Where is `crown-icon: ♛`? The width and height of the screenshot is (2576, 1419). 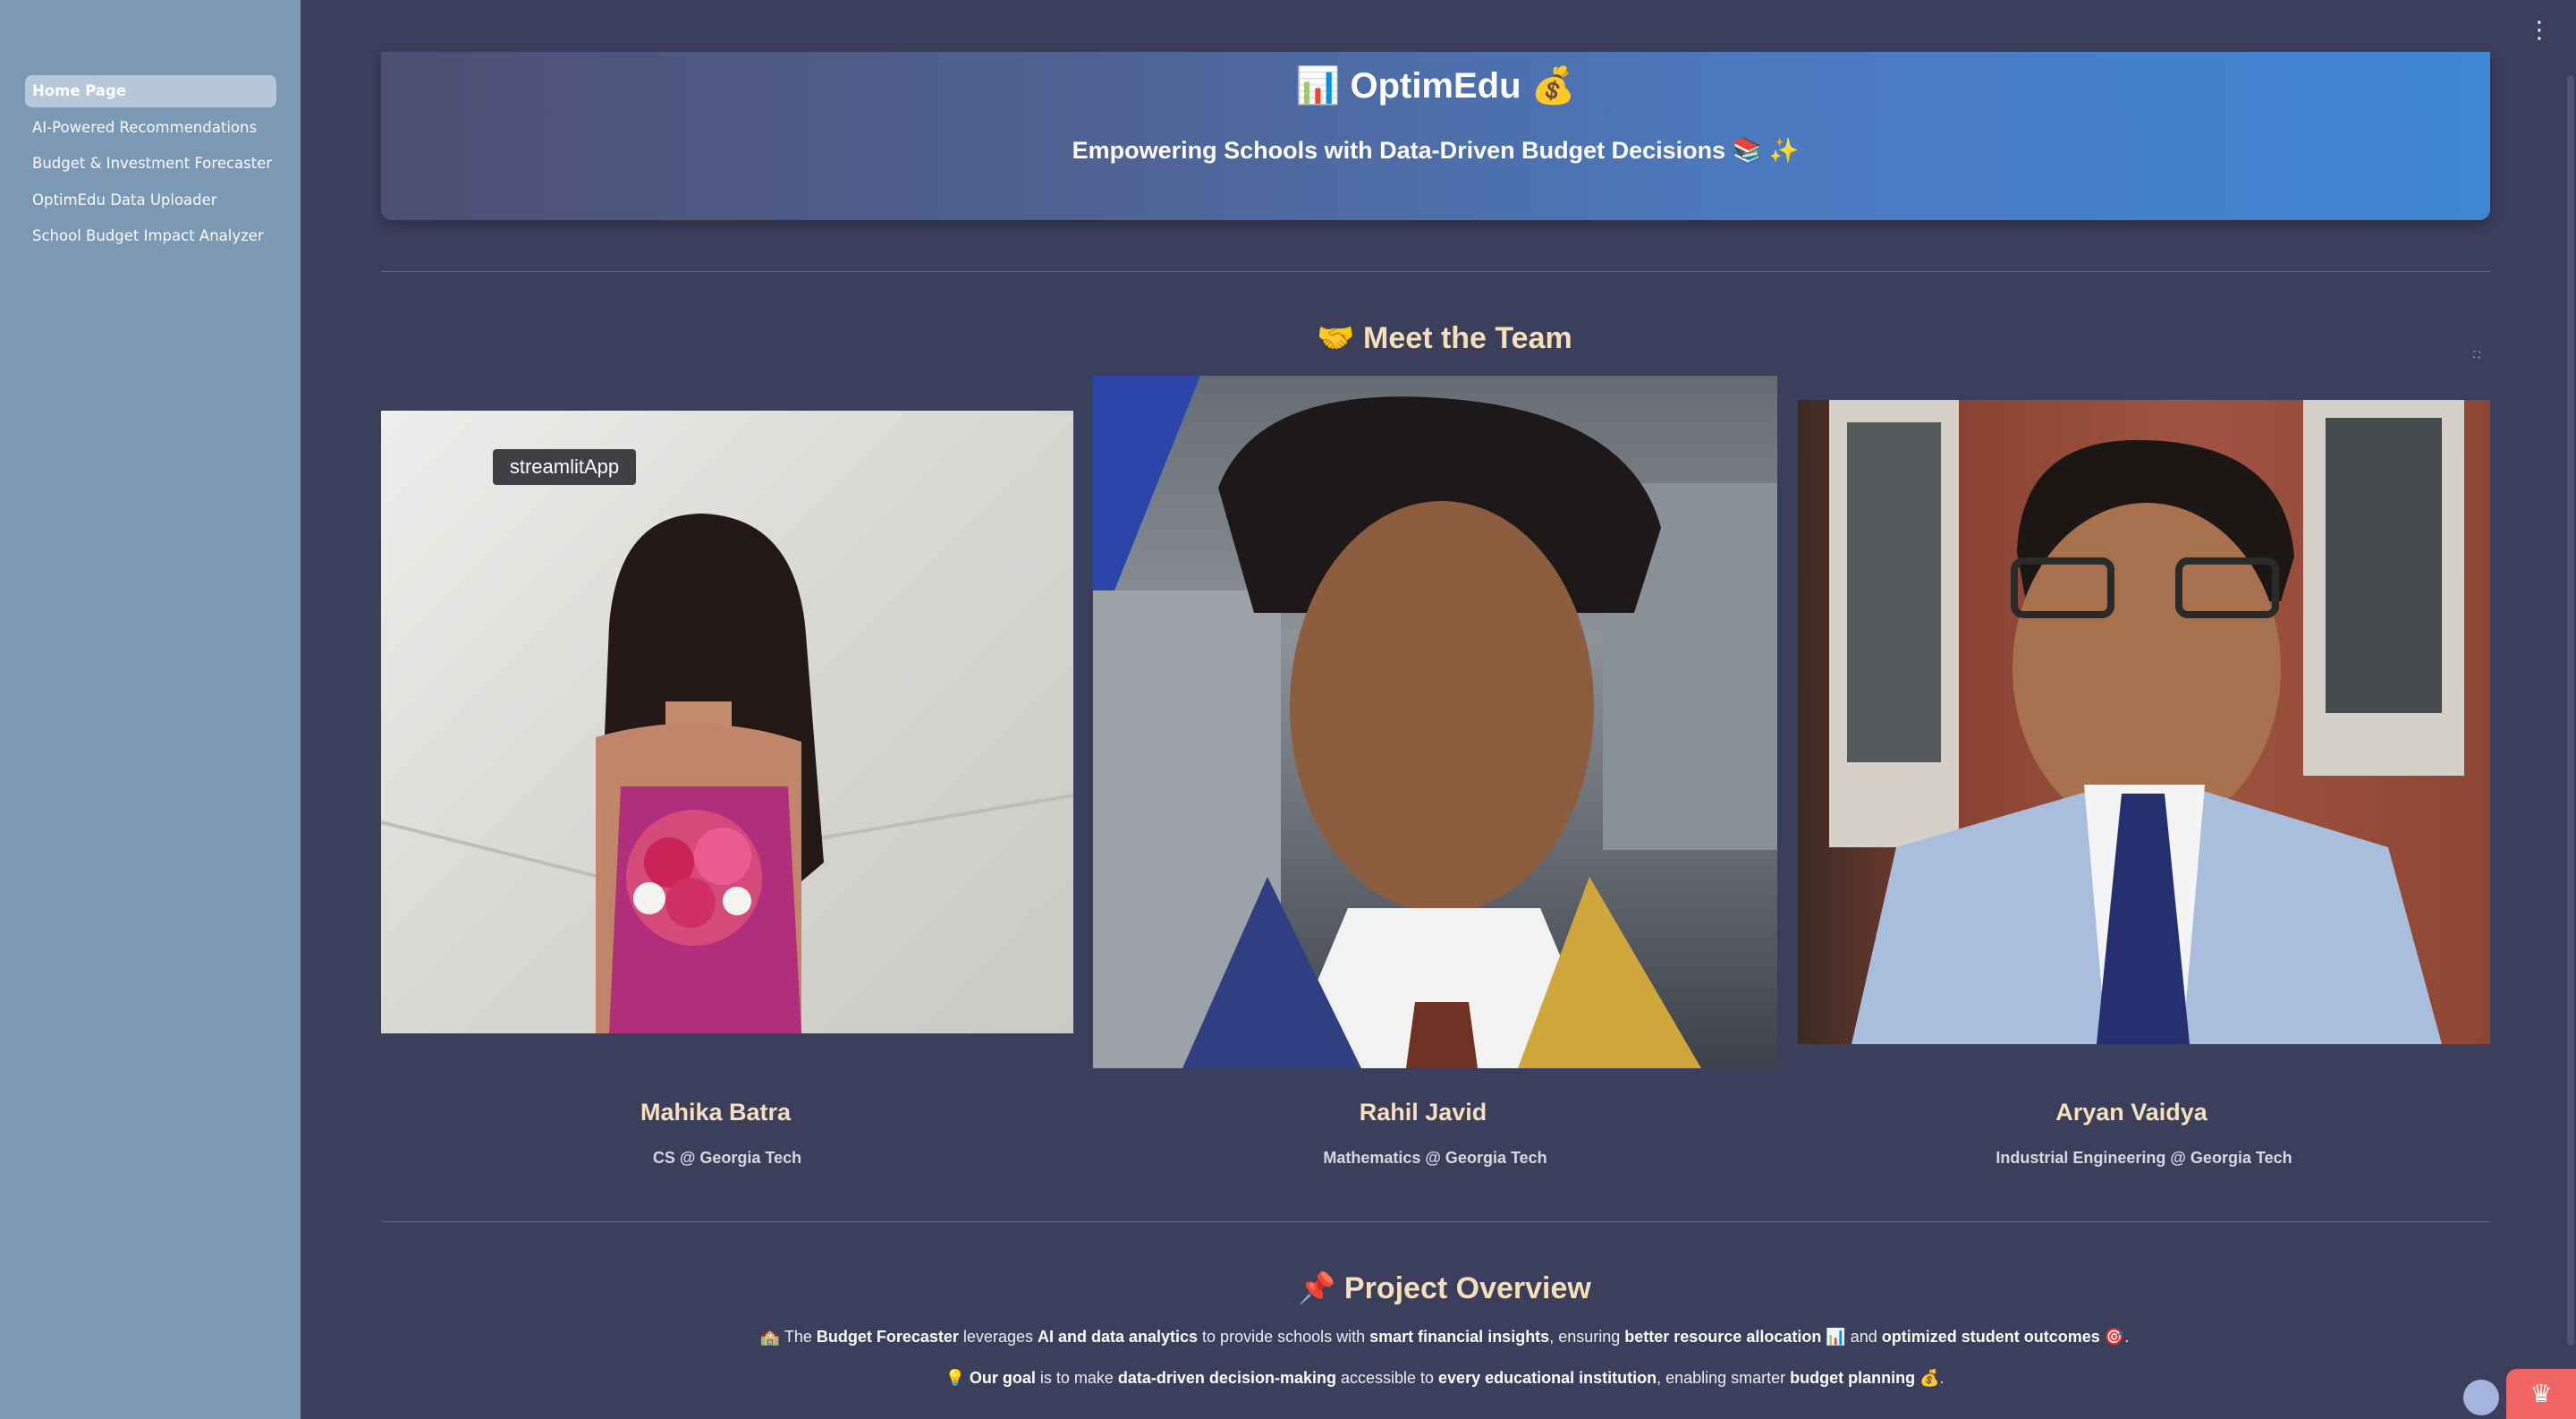 crown-icon: ♛ is located at coordinates (2541, 1393).